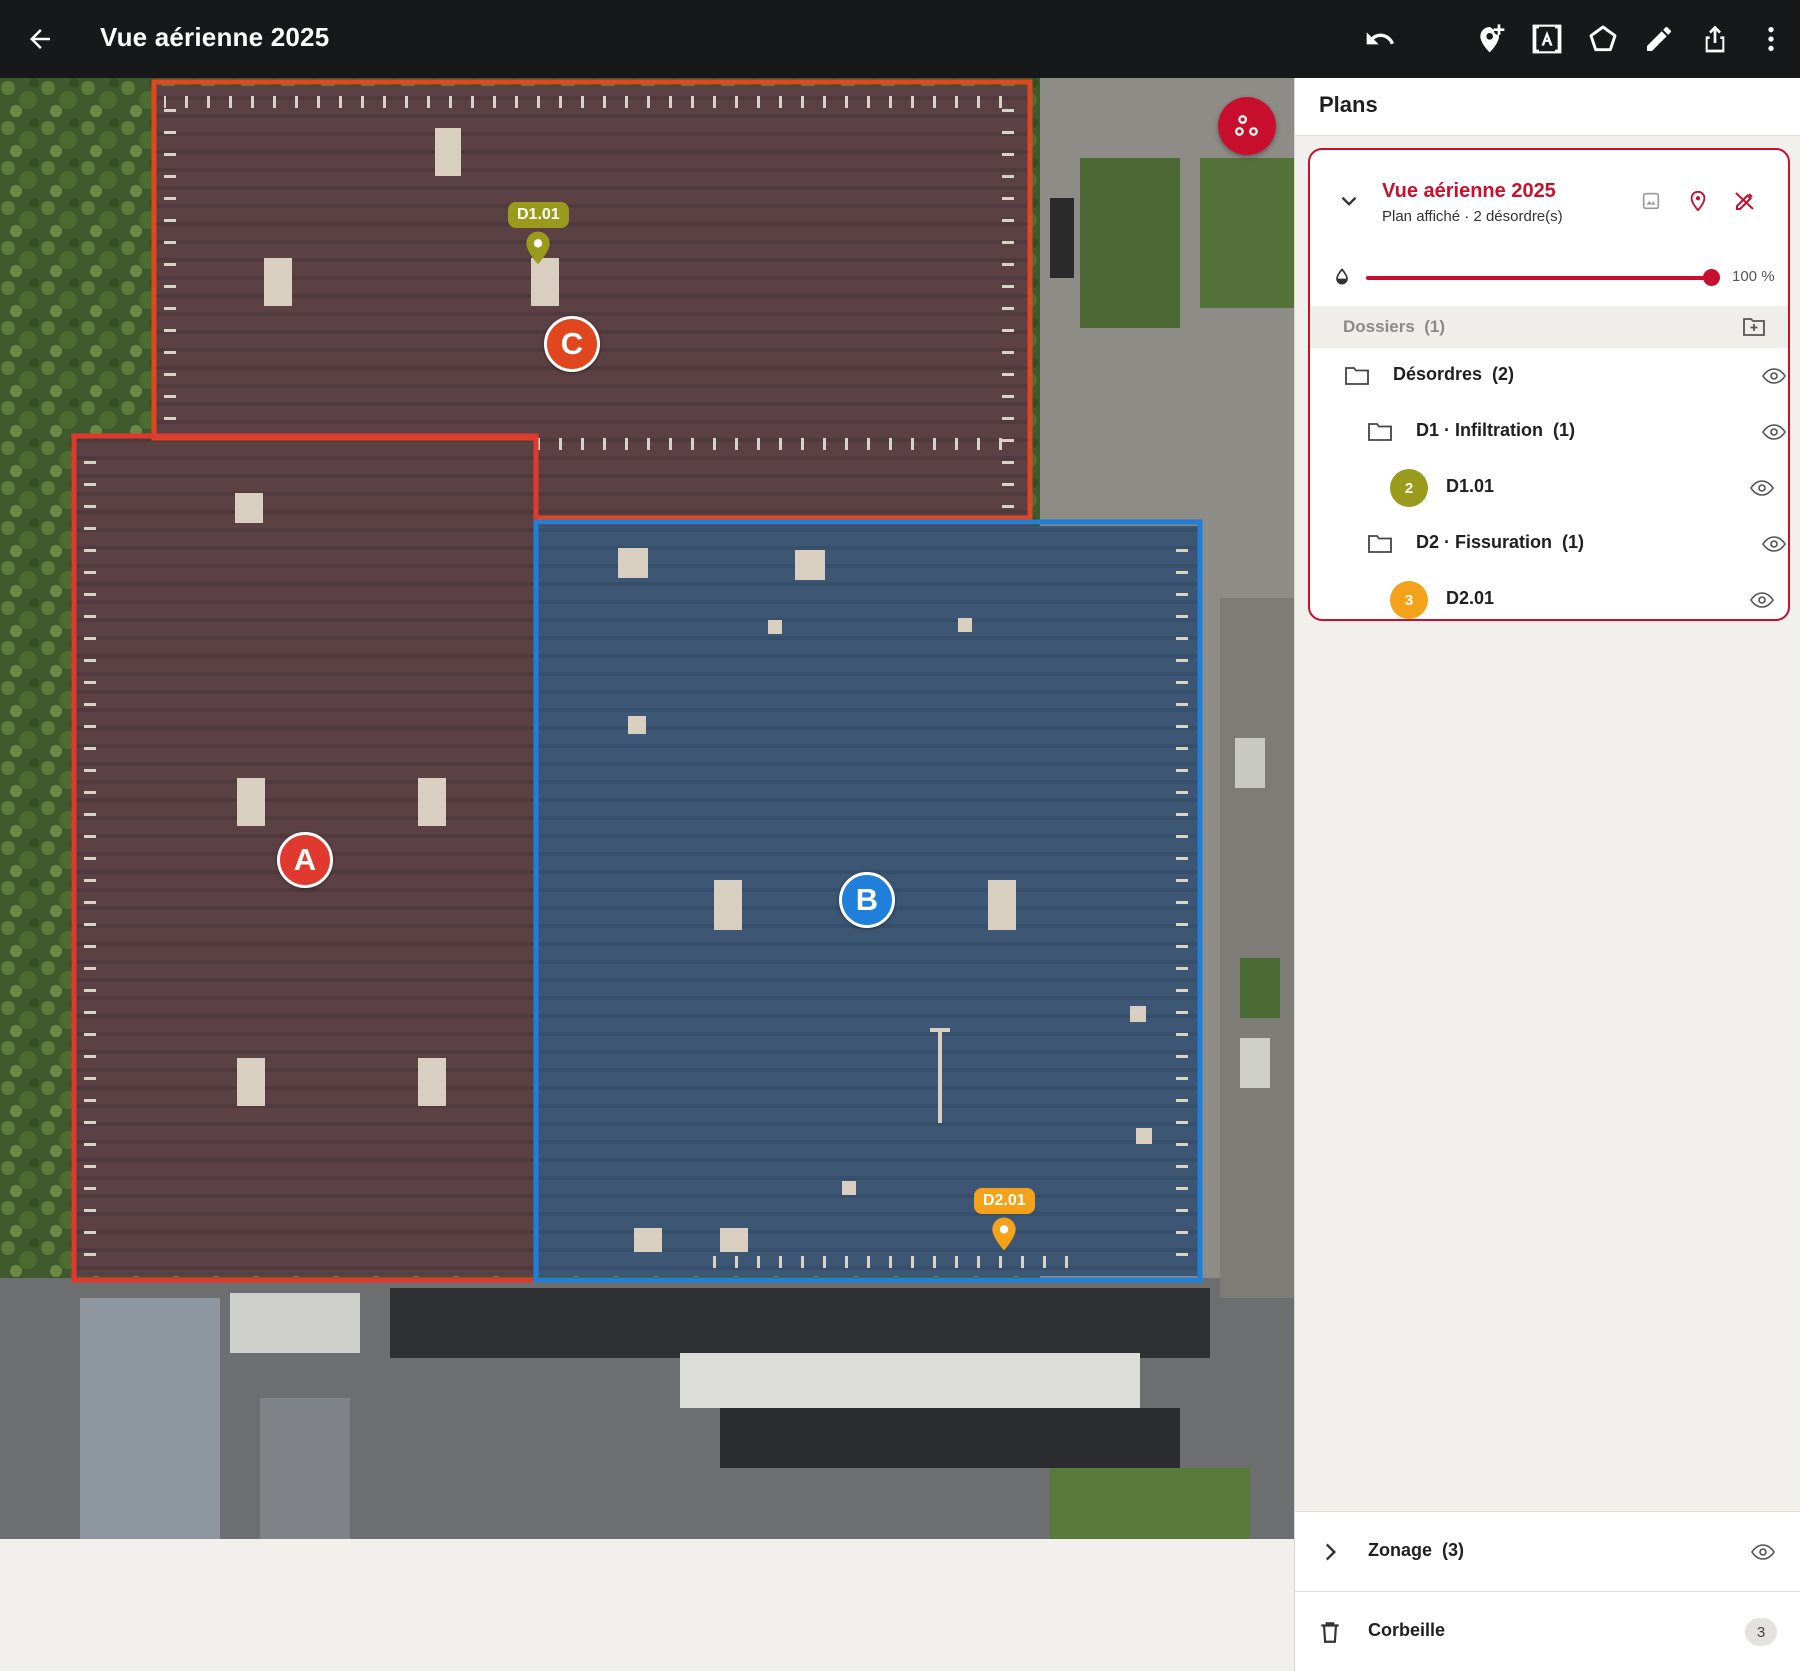 This screenshot has height=1671, width=1800. I want to click on chevron-down-icon, so click(1349, 201).